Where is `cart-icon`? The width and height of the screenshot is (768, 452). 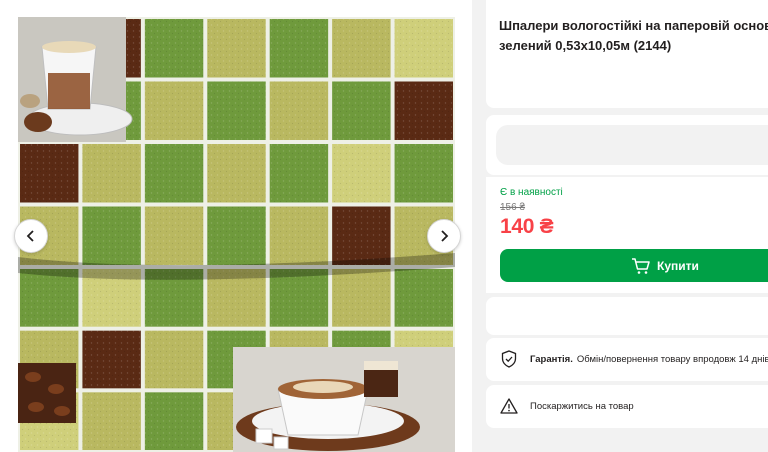
cart-icon is located at coordinates (641, 265).